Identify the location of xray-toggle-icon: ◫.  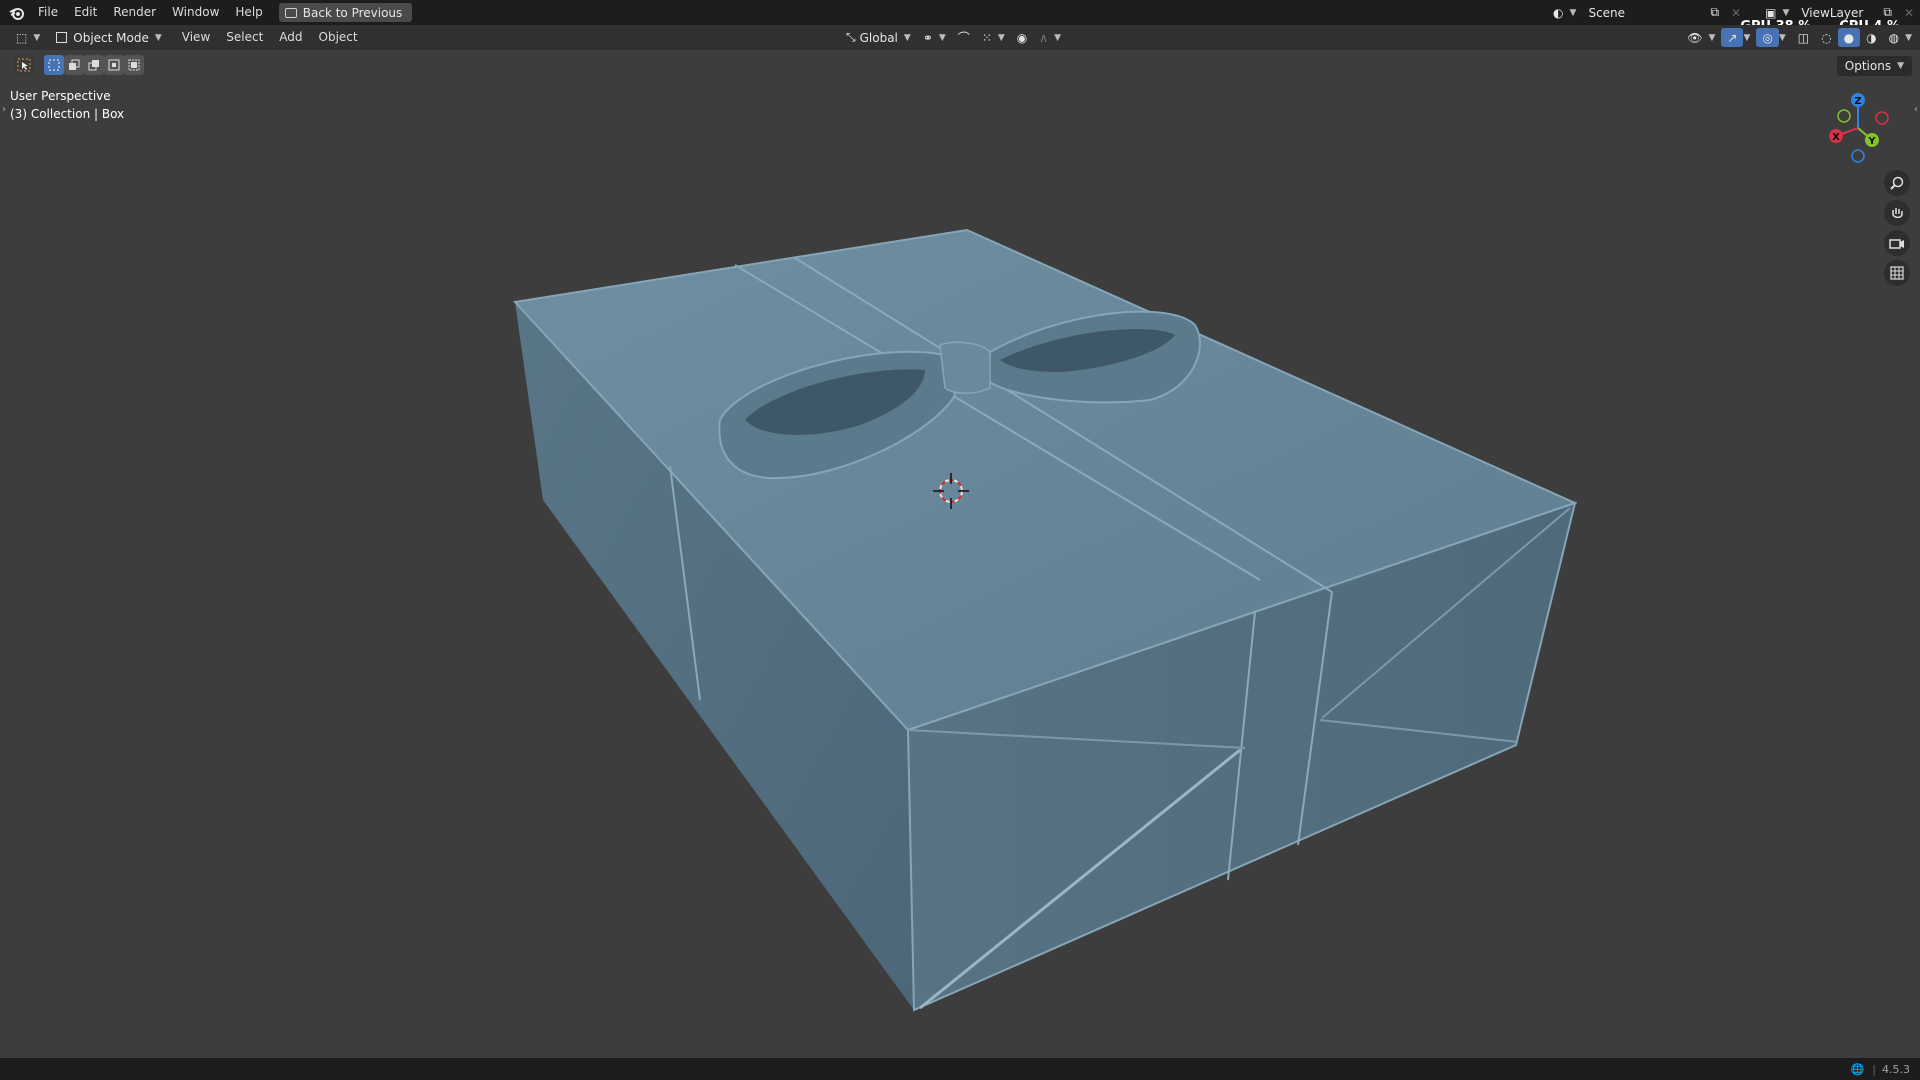
(1803, 37).